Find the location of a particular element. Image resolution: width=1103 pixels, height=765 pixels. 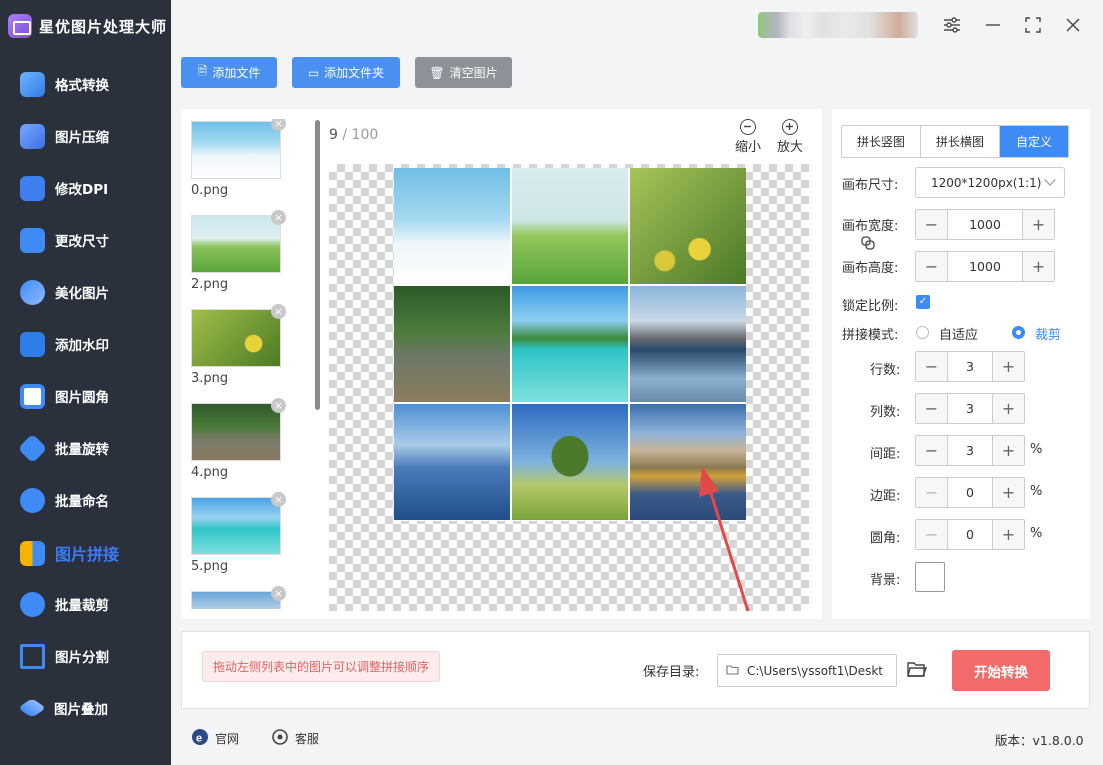

background-color-picker is located at coordinates (930, 577).